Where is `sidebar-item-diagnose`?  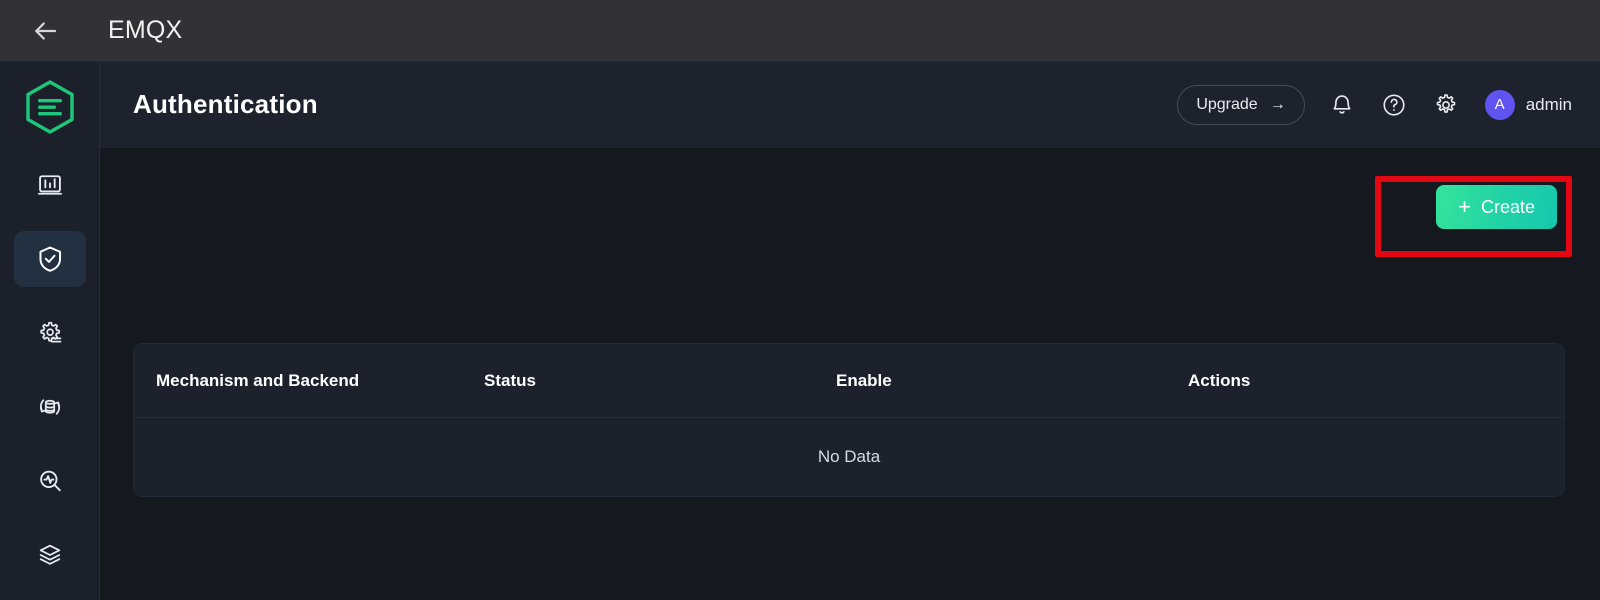 sidebar-item-diagnose is located at coordinates (50, 481).